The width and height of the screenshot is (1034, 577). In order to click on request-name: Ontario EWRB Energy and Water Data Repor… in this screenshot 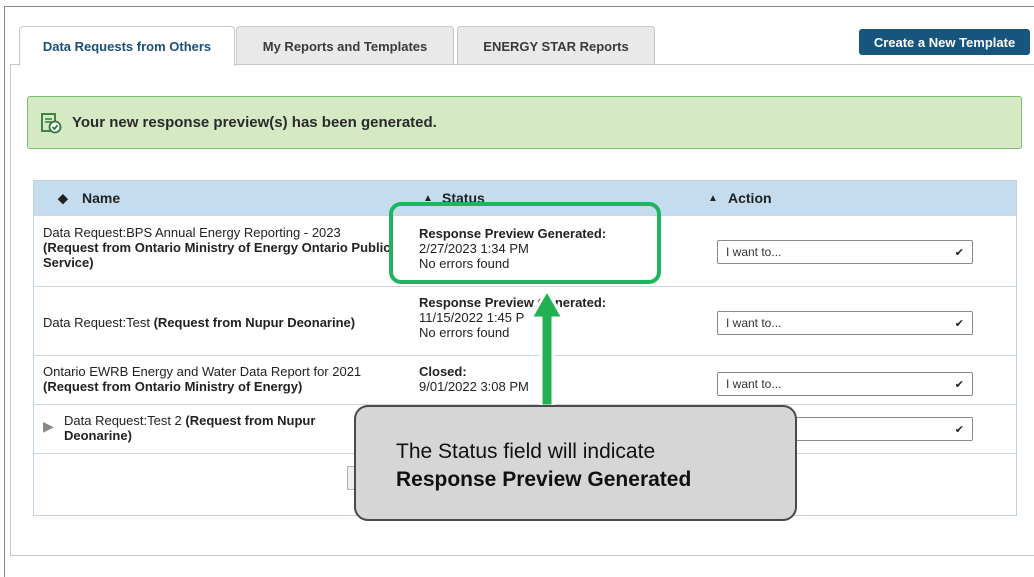, I will do `click(228, 379)`.